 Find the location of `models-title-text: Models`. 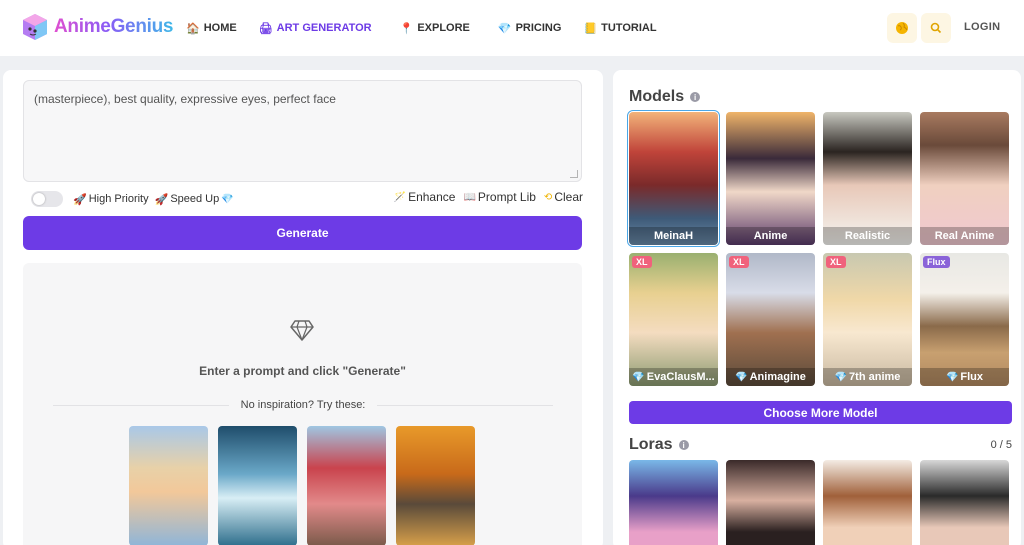

models-title-text: Models is located at coordinates (657, 96).